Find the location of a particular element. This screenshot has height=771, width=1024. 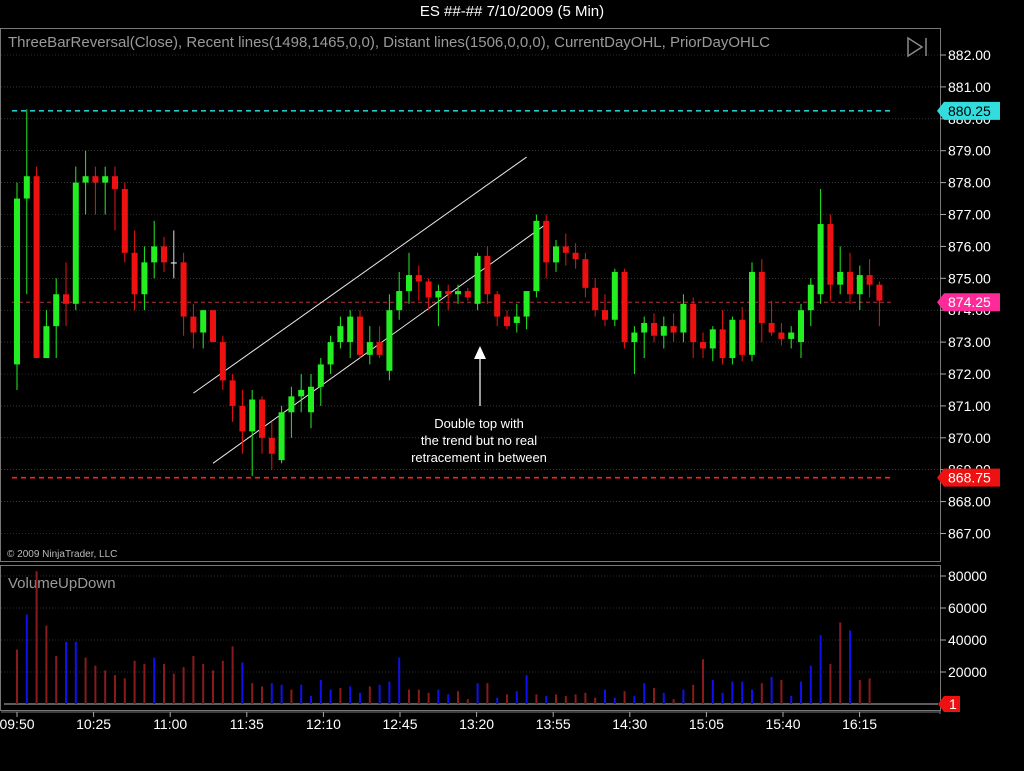

price-tick-label: 882.00 is located at coordinates (969, 55).